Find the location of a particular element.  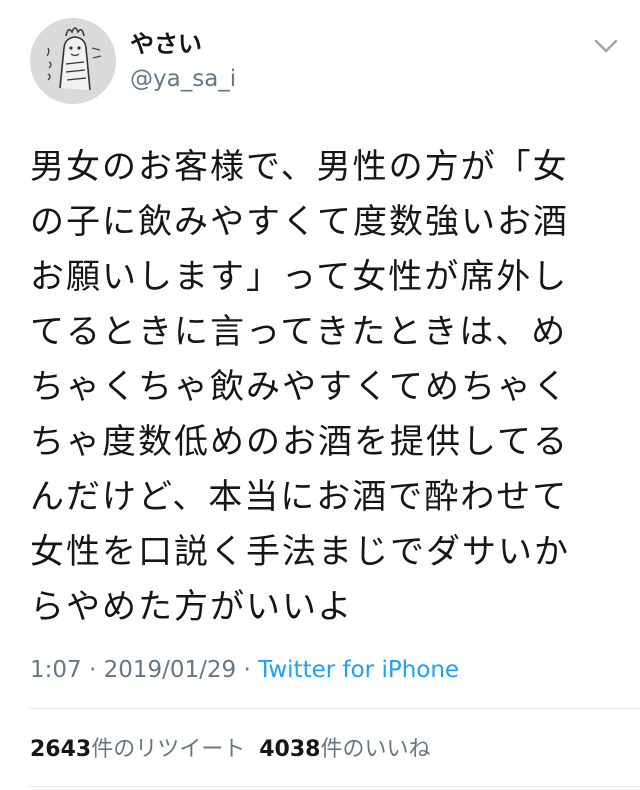

chevron-down-icon is located at coordinates (606, 46).